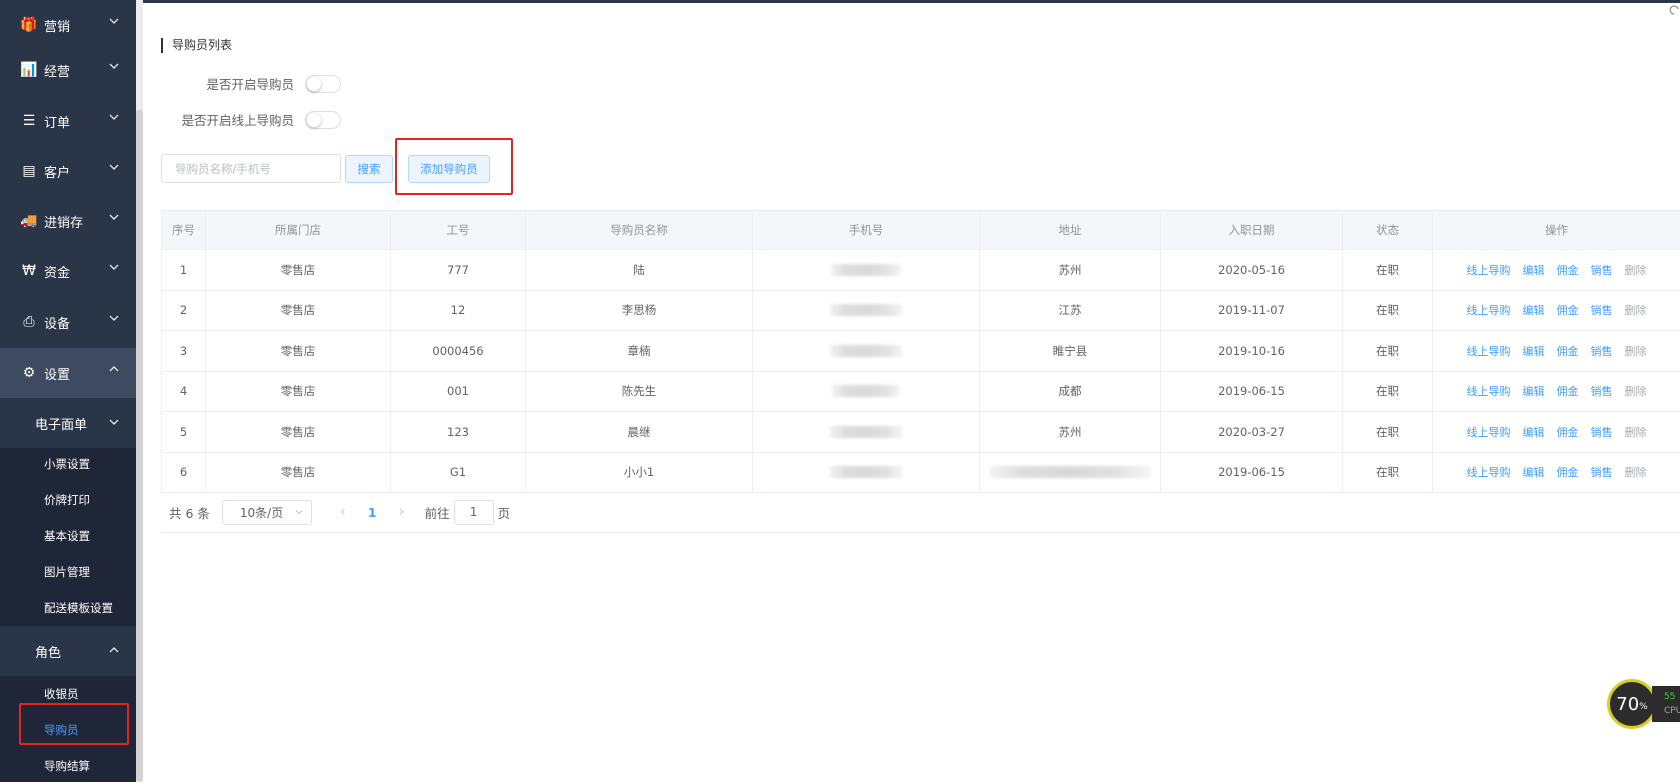 This screenshot has height=784, width=1680. I want to click on table-cell: 3, so click(183, 351).